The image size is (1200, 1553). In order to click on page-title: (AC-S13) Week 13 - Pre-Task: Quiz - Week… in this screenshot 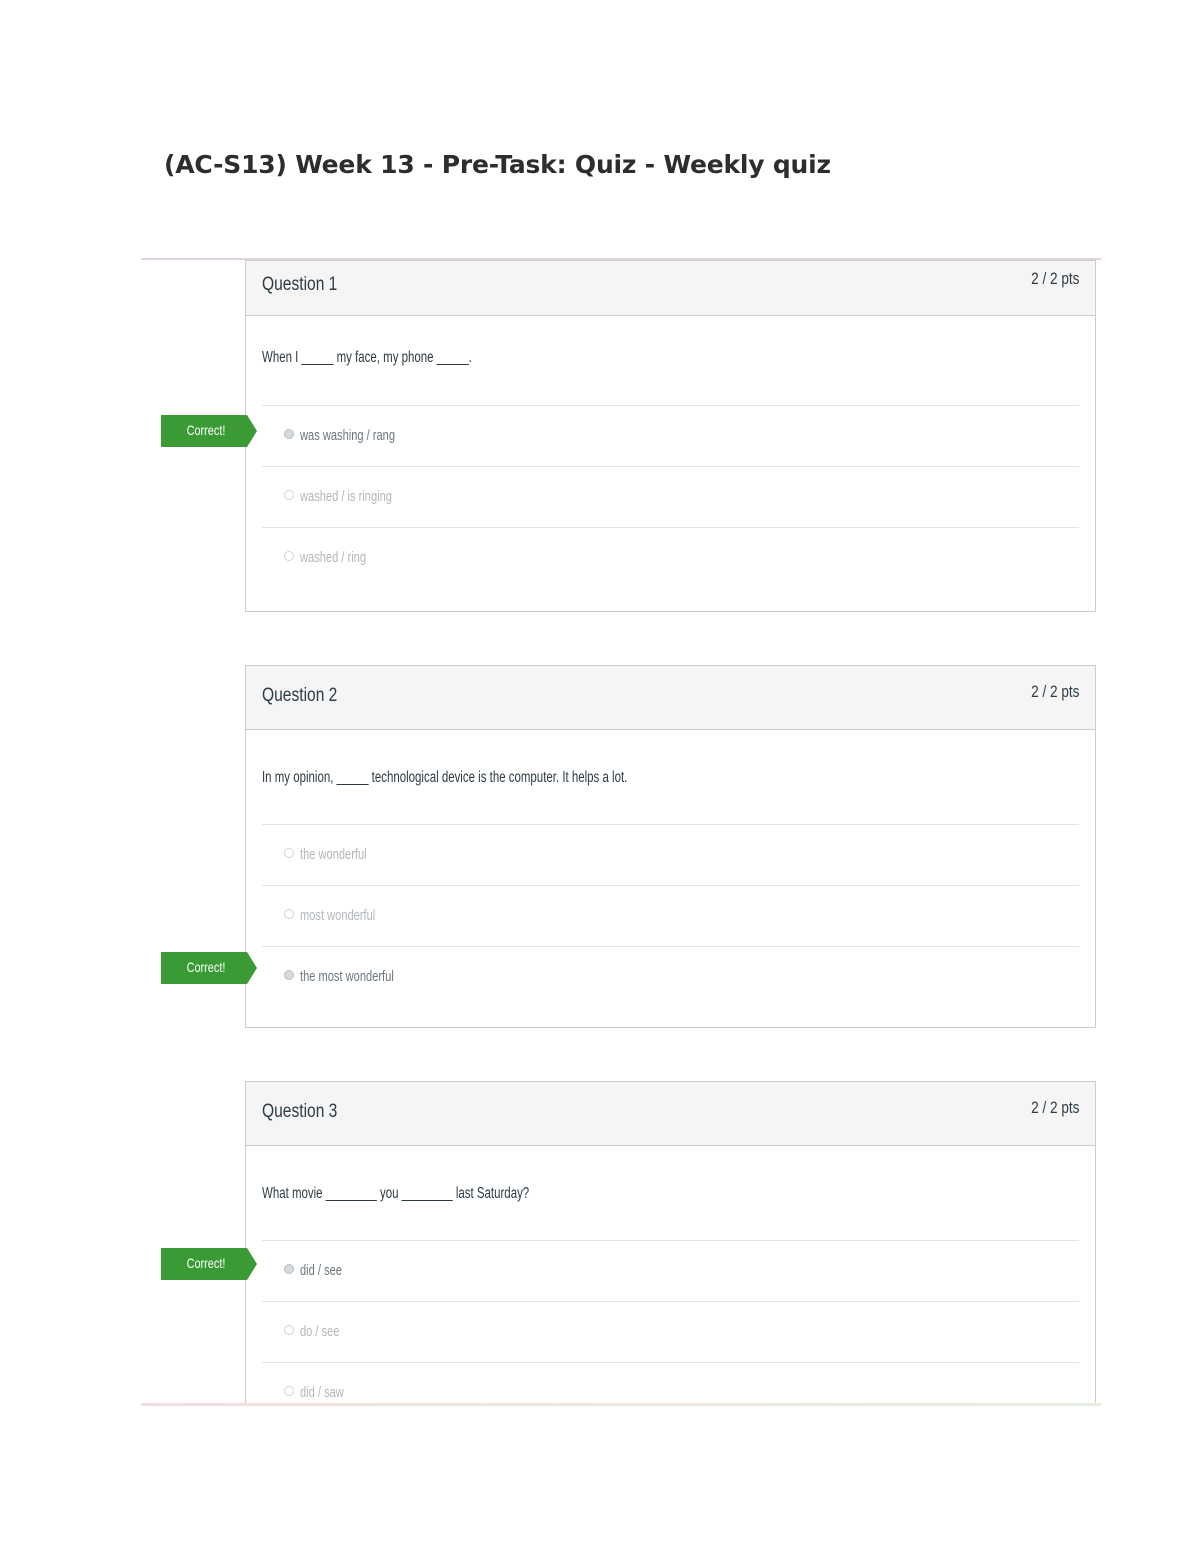, I will do `click(497, 164)`.